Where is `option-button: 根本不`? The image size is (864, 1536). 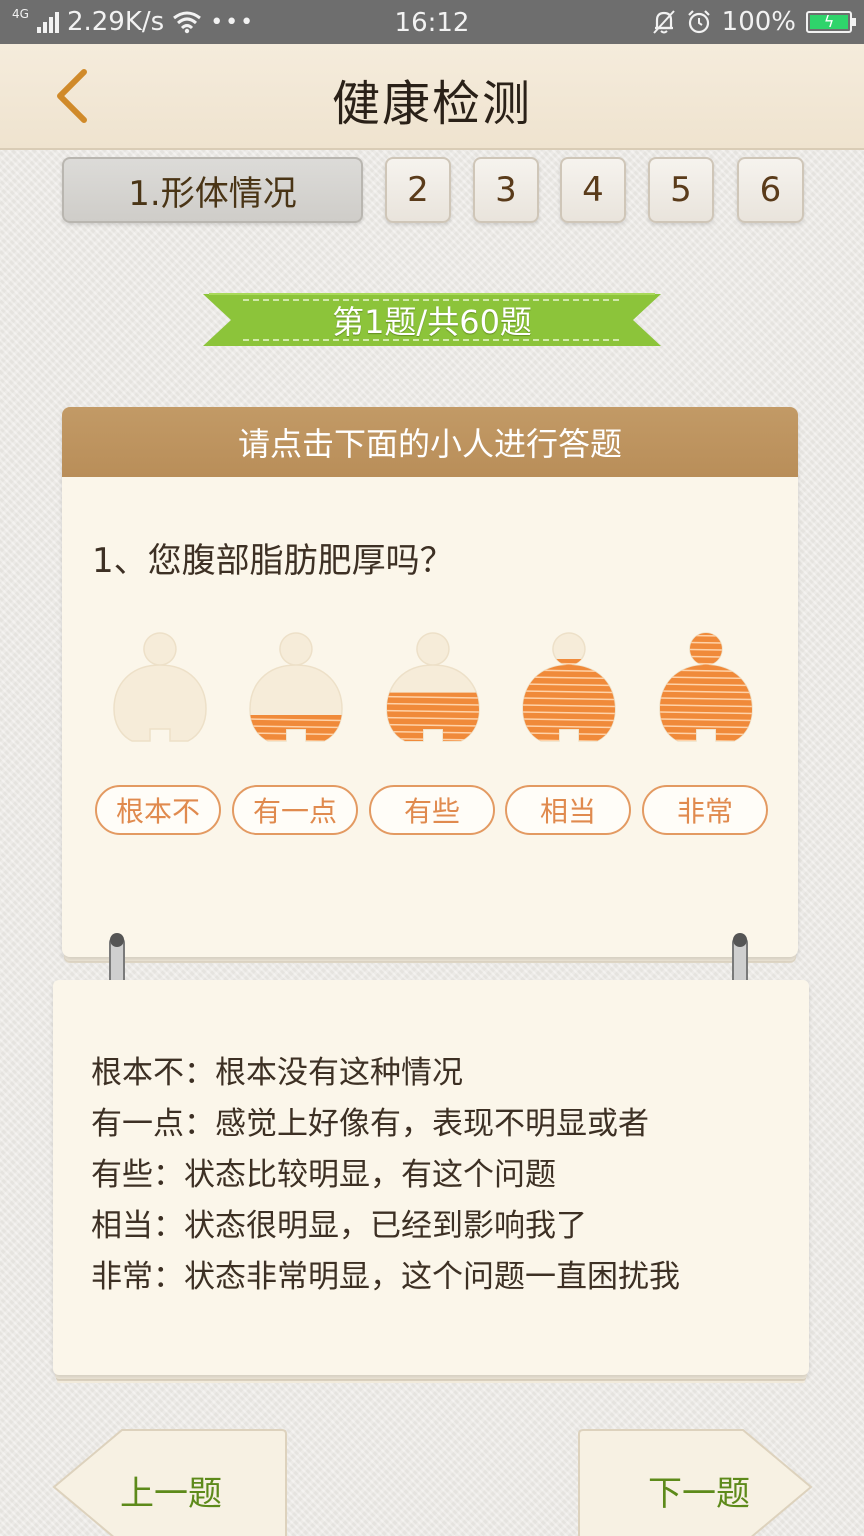 option-button: 根本不 is located at coordinates (158, 810).